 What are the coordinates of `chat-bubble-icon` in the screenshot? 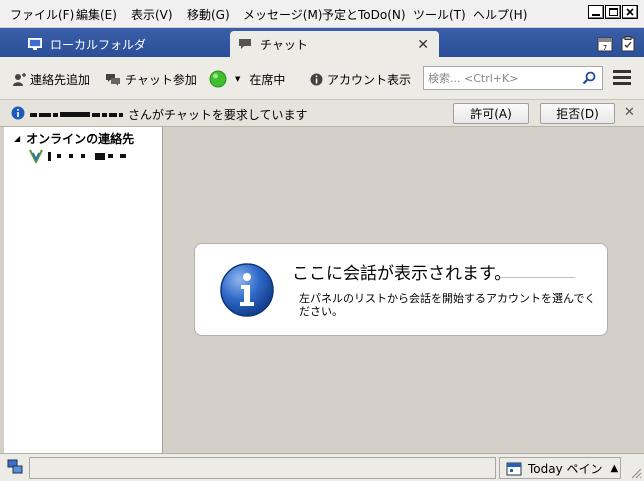 It's located at (245, 44).